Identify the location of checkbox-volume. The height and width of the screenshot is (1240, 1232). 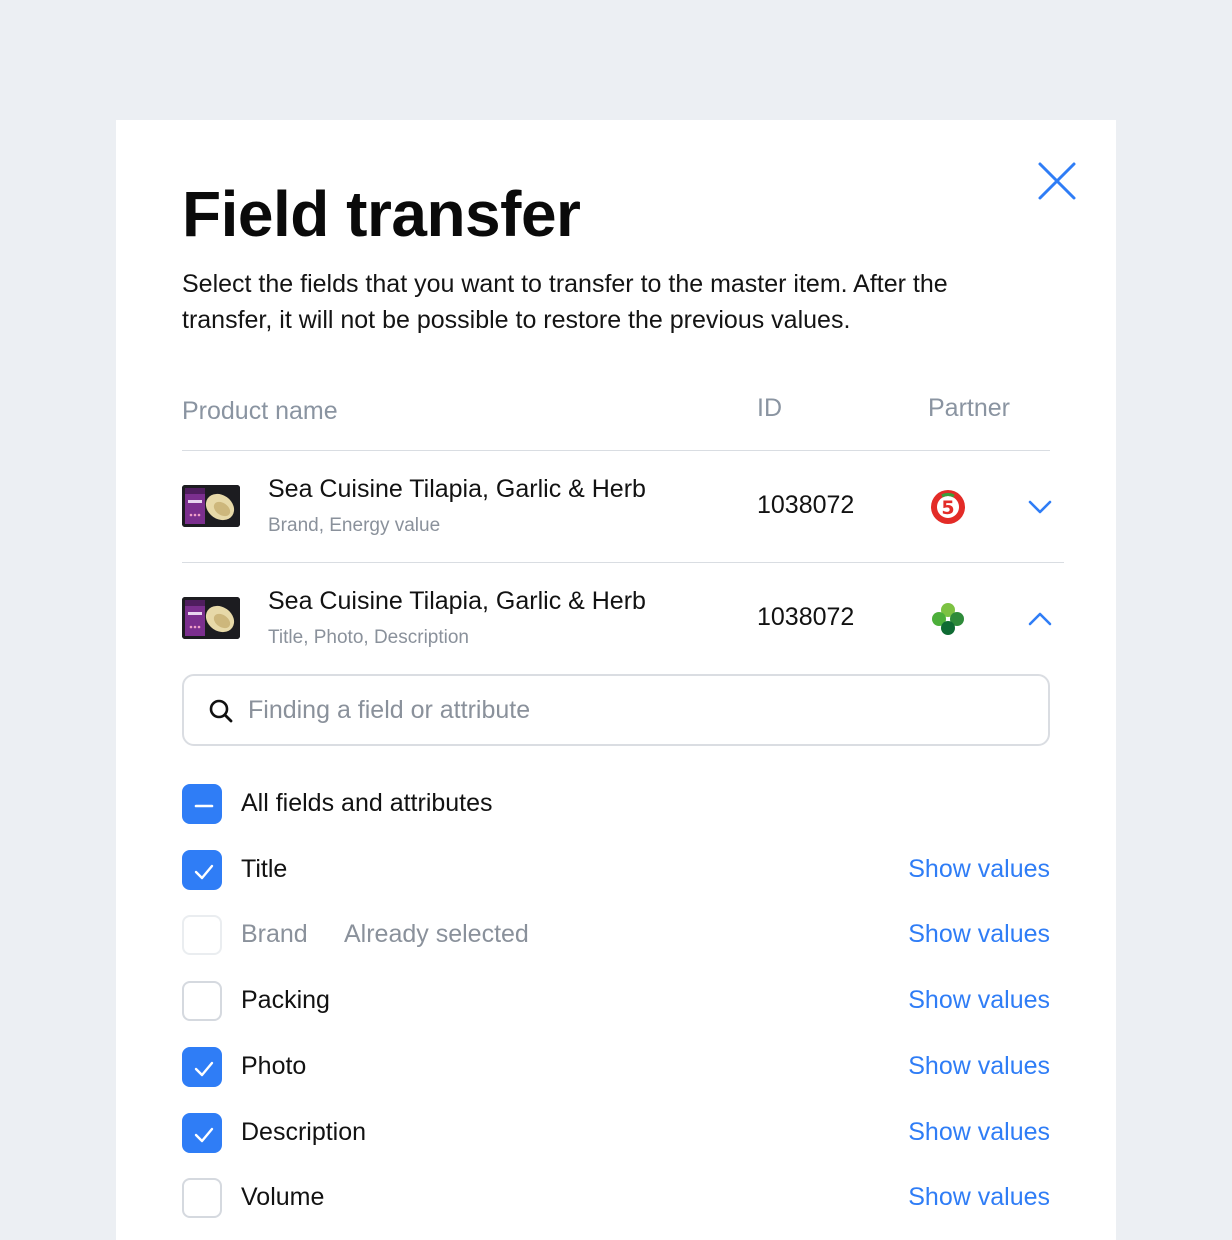
(202, 1198).